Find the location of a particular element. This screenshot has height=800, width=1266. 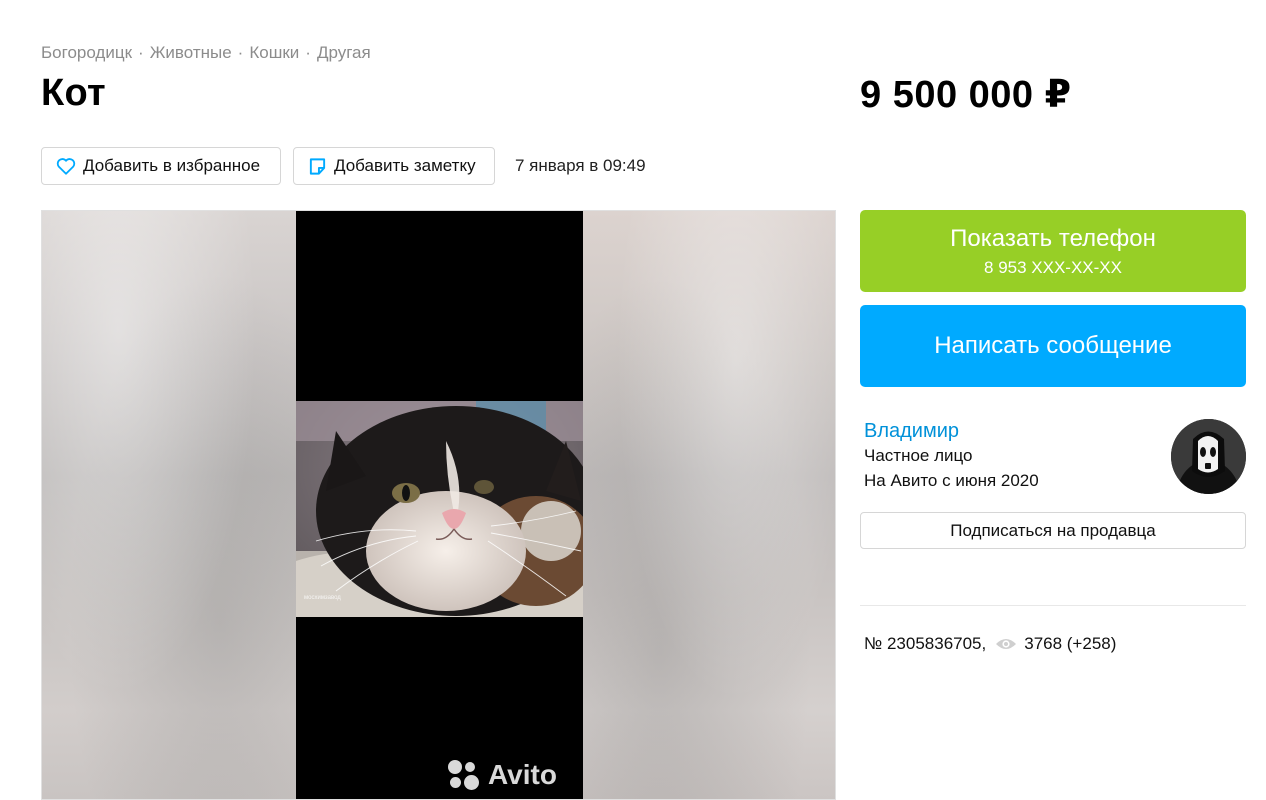

breadcrumb: Богородицк · Животные · Кошки · Другая is located at coordinates (206, 53).